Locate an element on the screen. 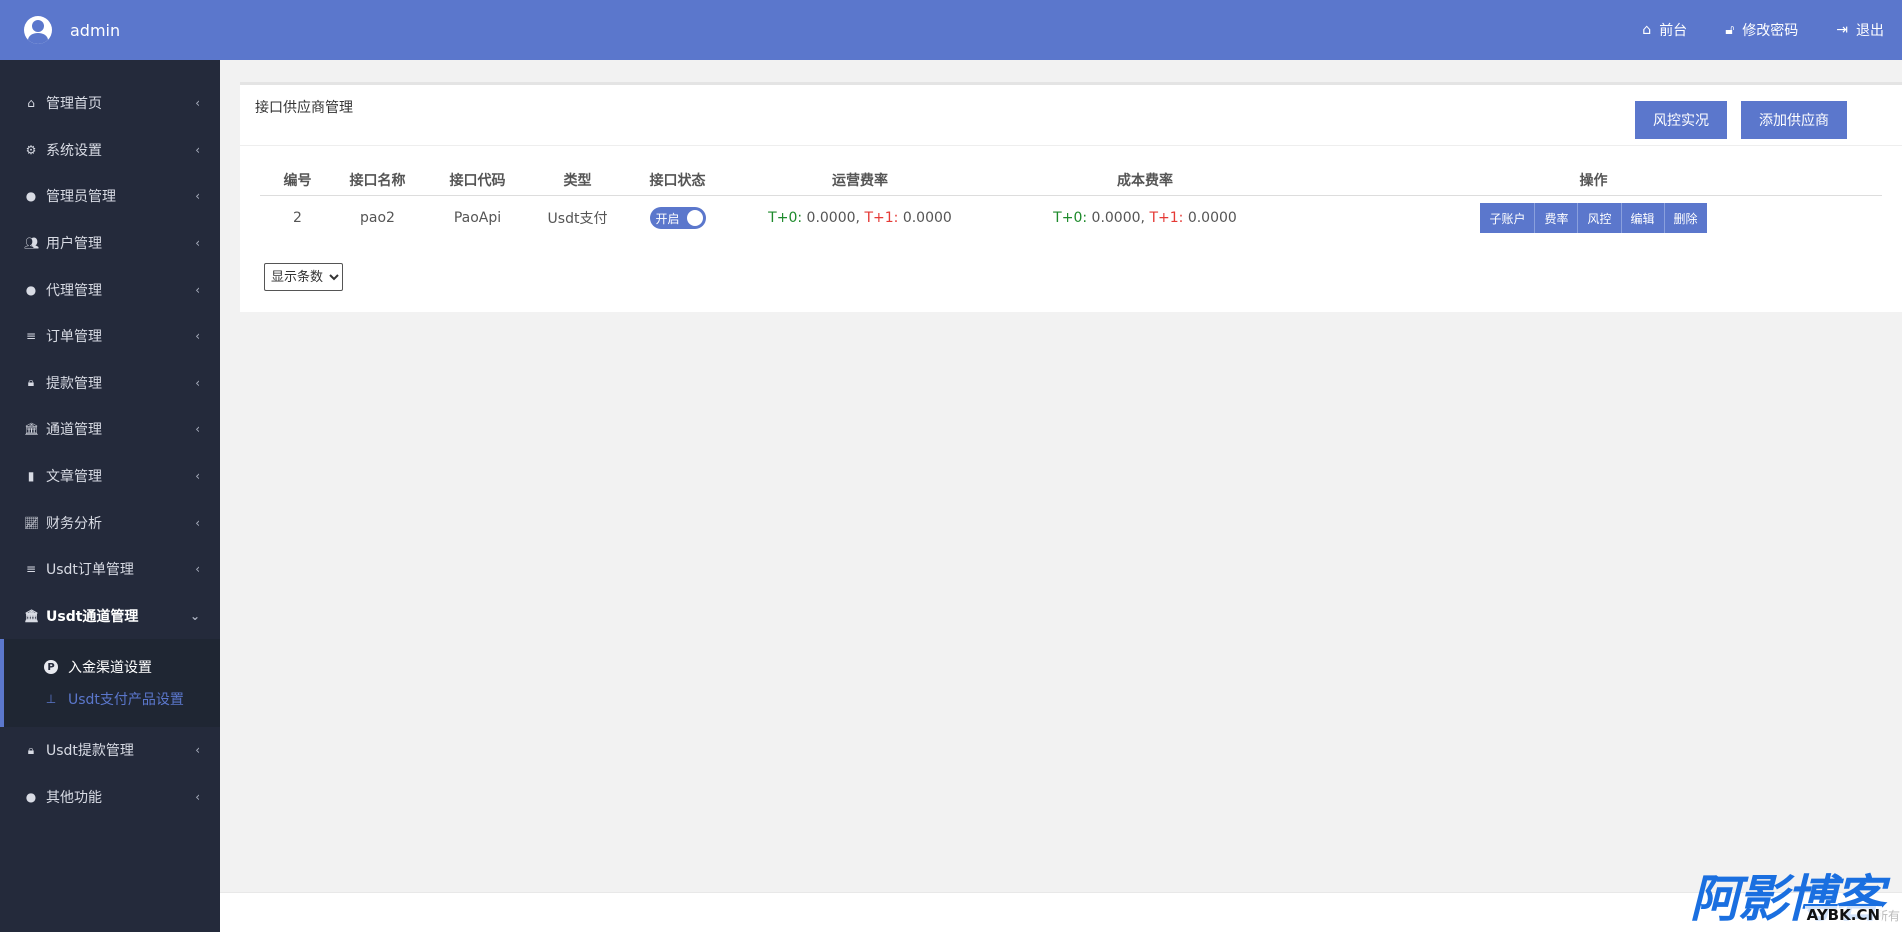 The width and height of the screenshot is (1902, 932). sidebar-item-others: ● 其他功能 ‹ is located at coordinates (110, 797).